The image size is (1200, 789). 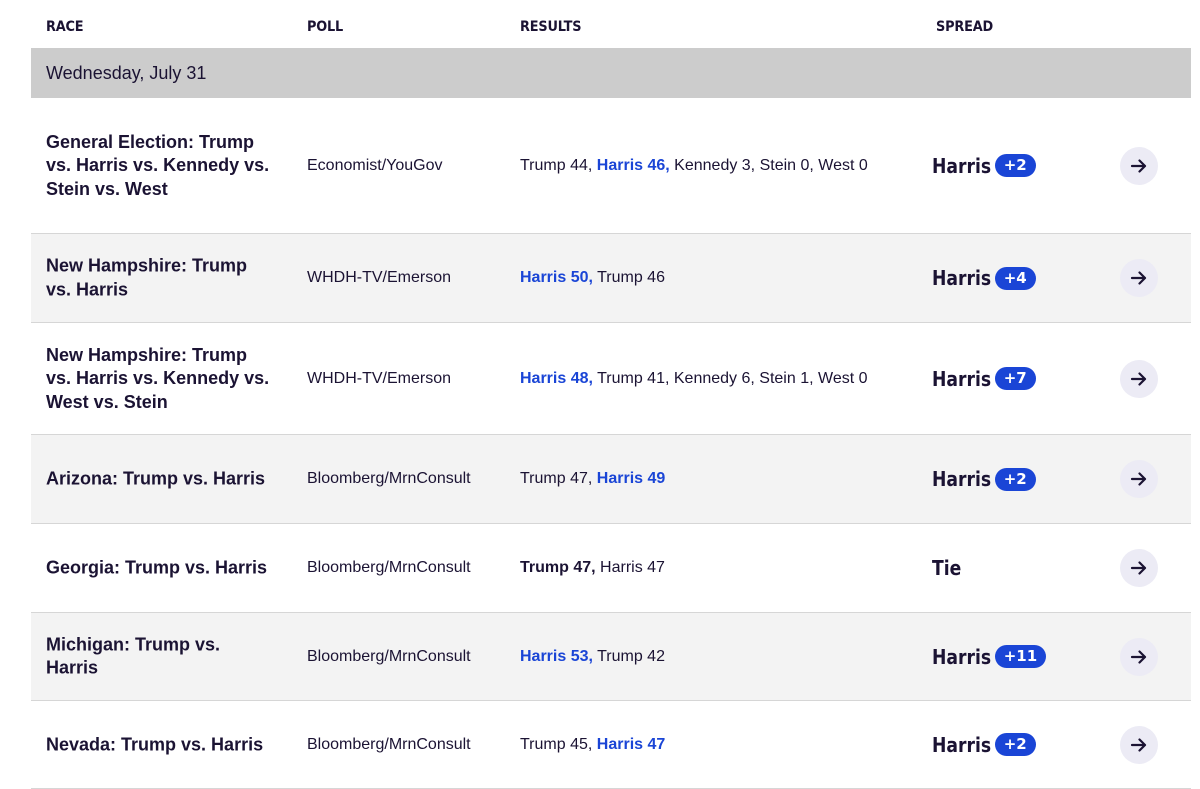 I want to click on result-entry: Harris 46,, so click(x=633, y=165).